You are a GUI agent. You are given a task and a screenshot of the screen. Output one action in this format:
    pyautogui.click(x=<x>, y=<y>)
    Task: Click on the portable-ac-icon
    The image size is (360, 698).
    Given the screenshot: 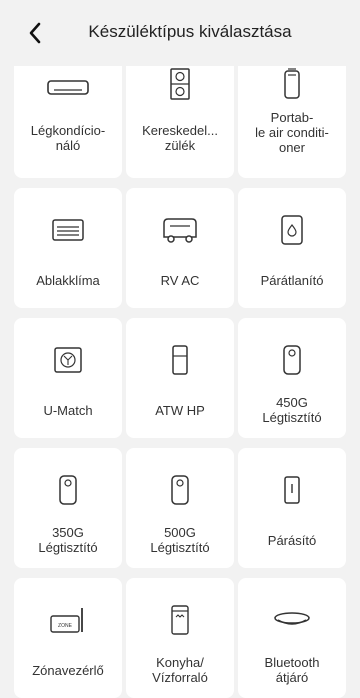 What is the action you would take?
    pyautogui.click(x=292, y=85)
    